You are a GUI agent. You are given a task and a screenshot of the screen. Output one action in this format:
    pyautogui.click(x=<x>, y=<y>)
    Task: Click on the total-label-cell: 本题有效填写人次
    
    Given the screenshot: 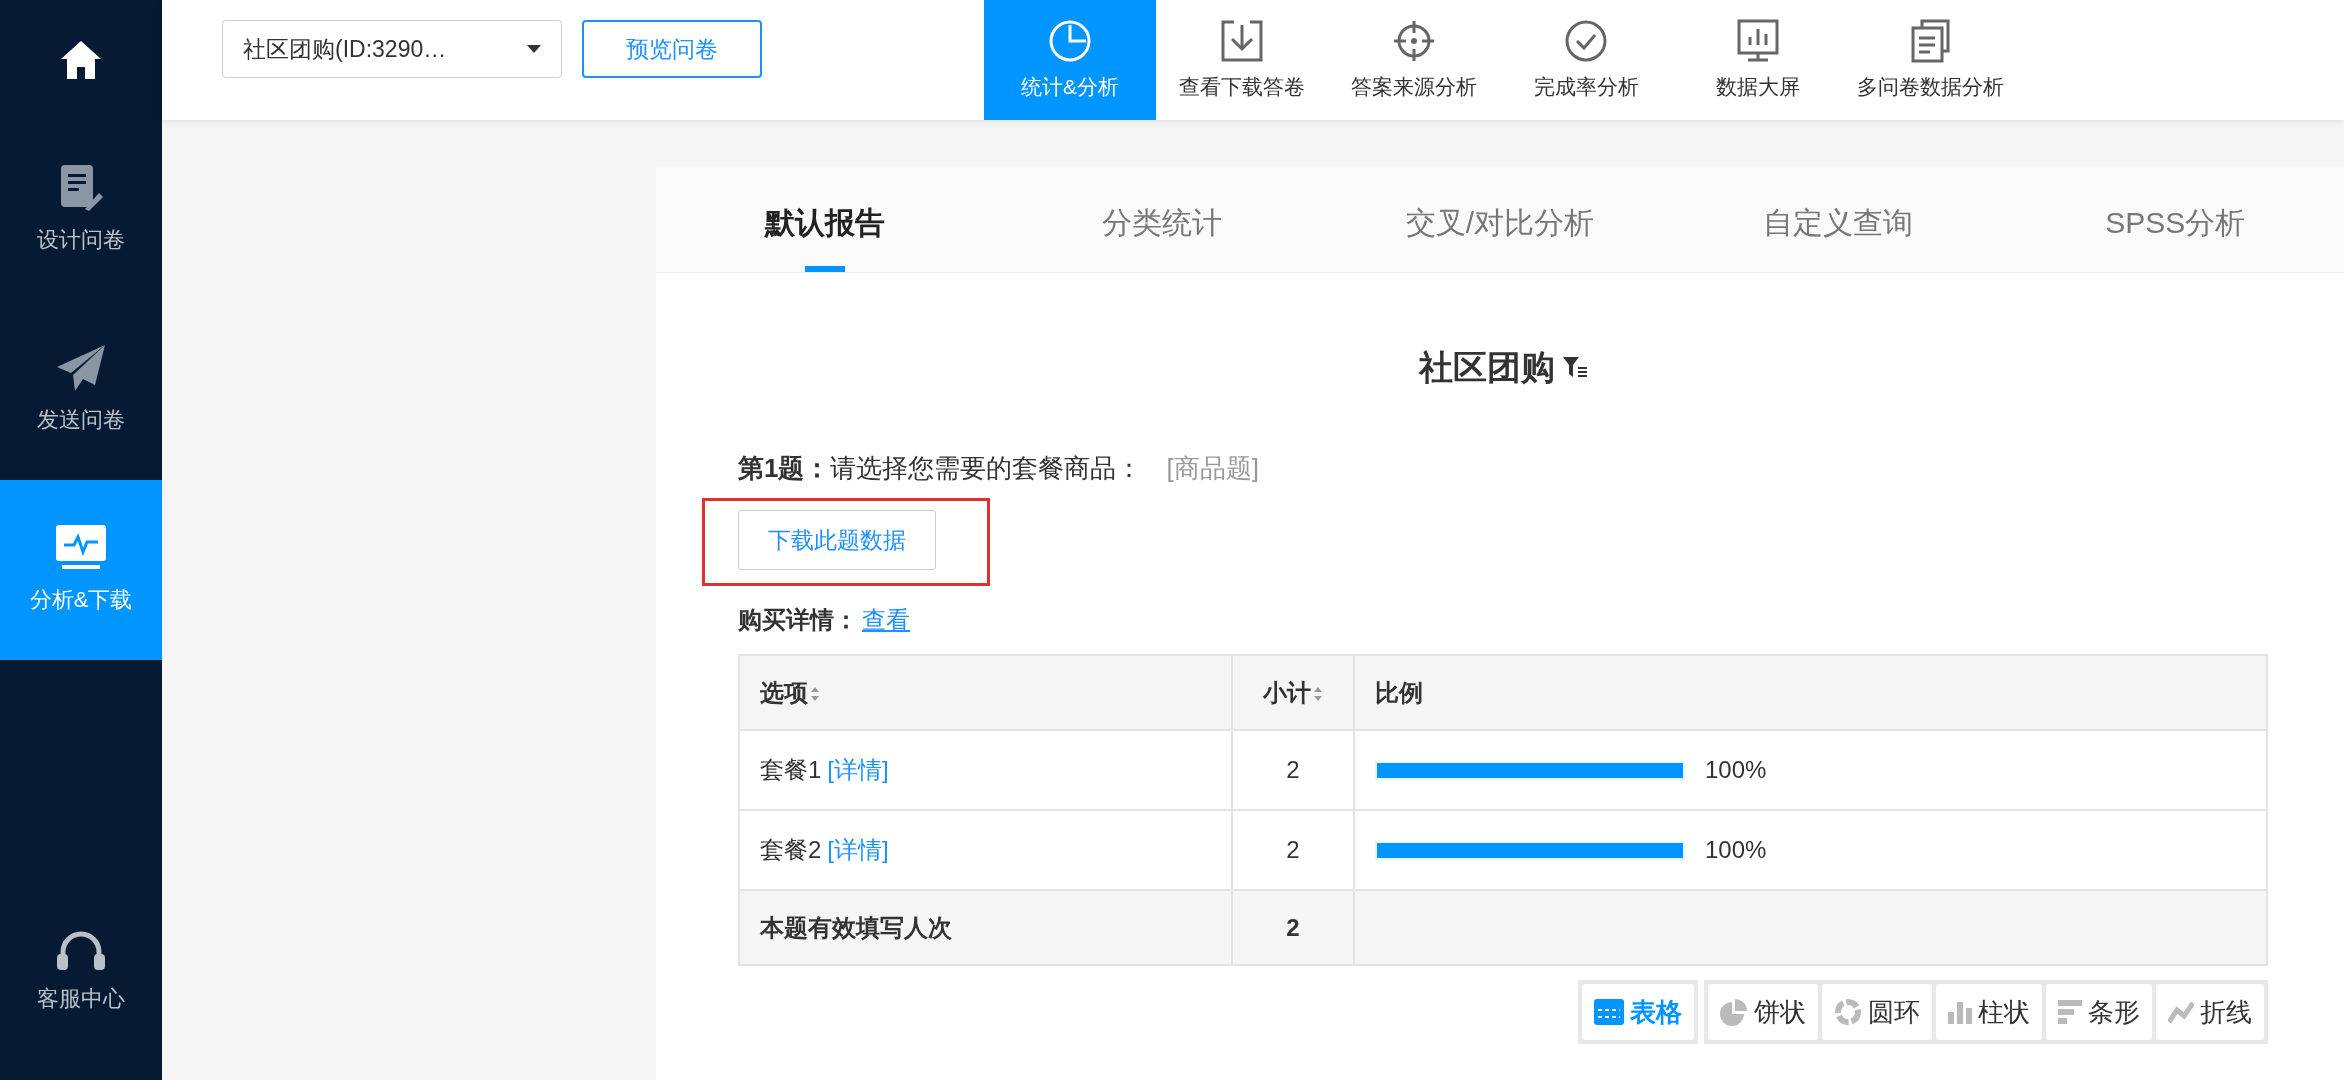 What is the action you would take?
    pyautogui.click(x=985, y=927)
    